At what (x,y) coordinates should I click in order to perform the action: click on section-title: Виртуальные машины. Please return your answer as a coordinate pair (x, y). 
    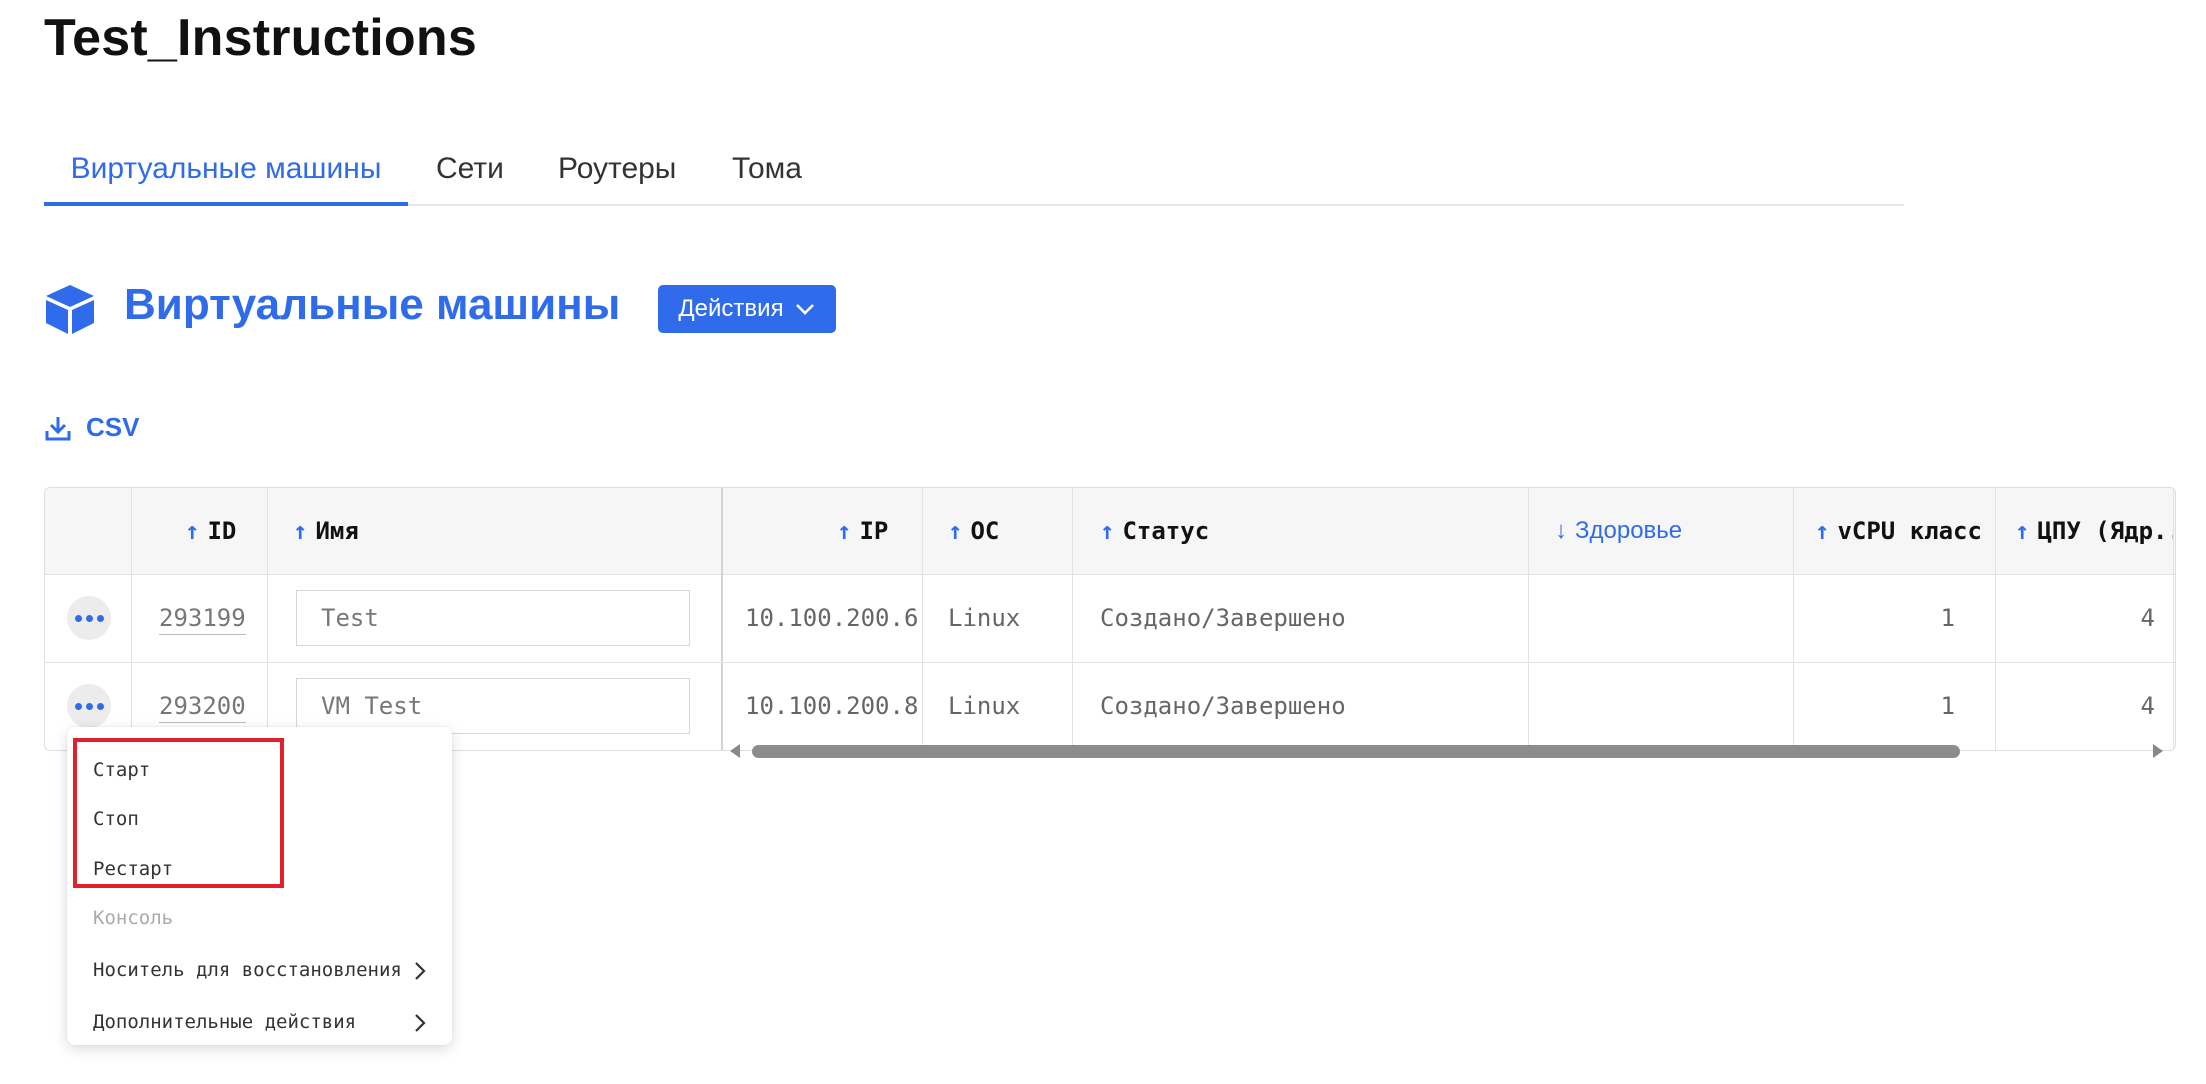
    Looking at the image, I should click on (372, 304).